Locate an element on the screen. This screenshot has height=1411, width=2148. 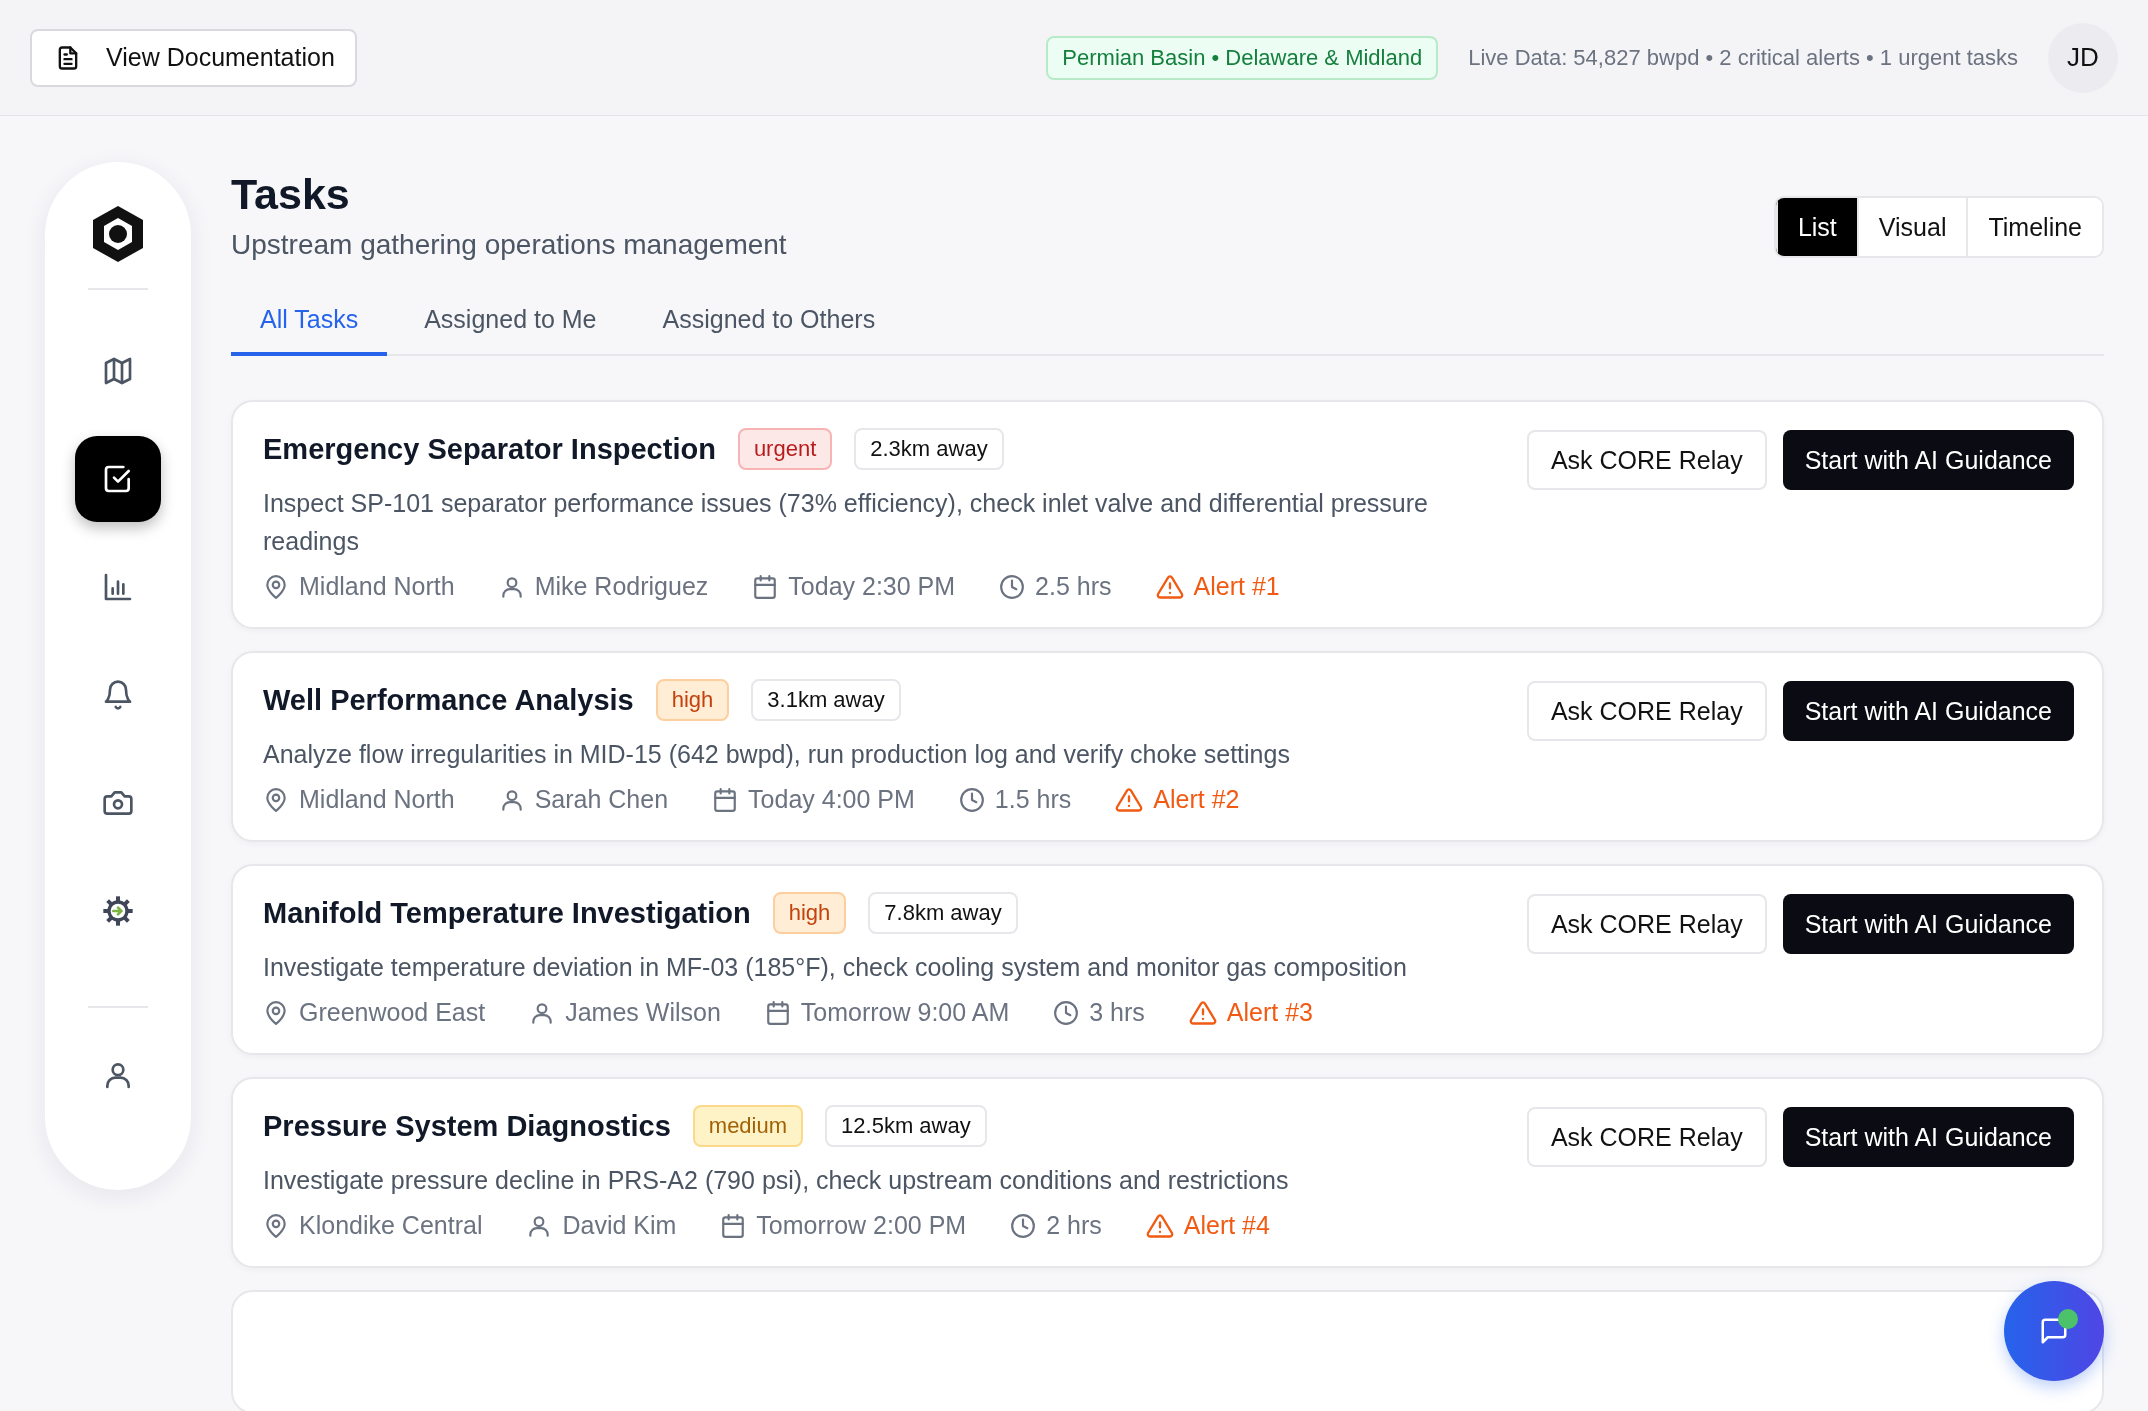
user-avatar: JD is located at coordinates (2083, 57).